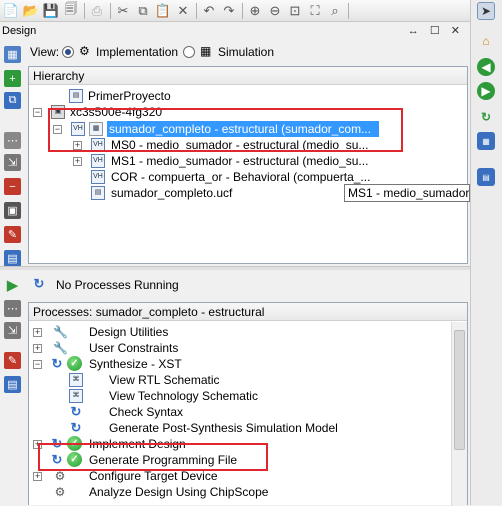 This screenshot has width=502, height=506. Describe the element at coordinates (486, 252) in the screenshot. I see `right-tool-strip: ➤ ⌂ ◀ ▶ ↻ ▦ ▤` at that location.